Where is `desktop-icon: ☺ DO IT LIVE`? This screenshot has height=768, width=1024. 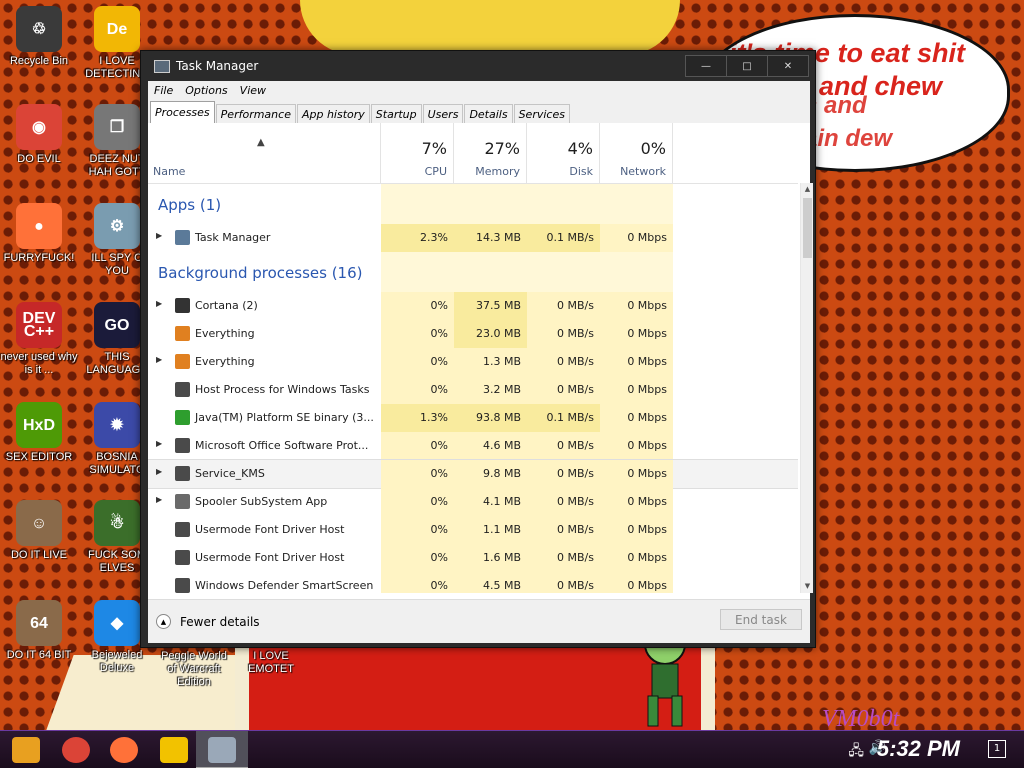 desktop-icon: ☺ DO IT LIVE is located at coordinates (39, 531).